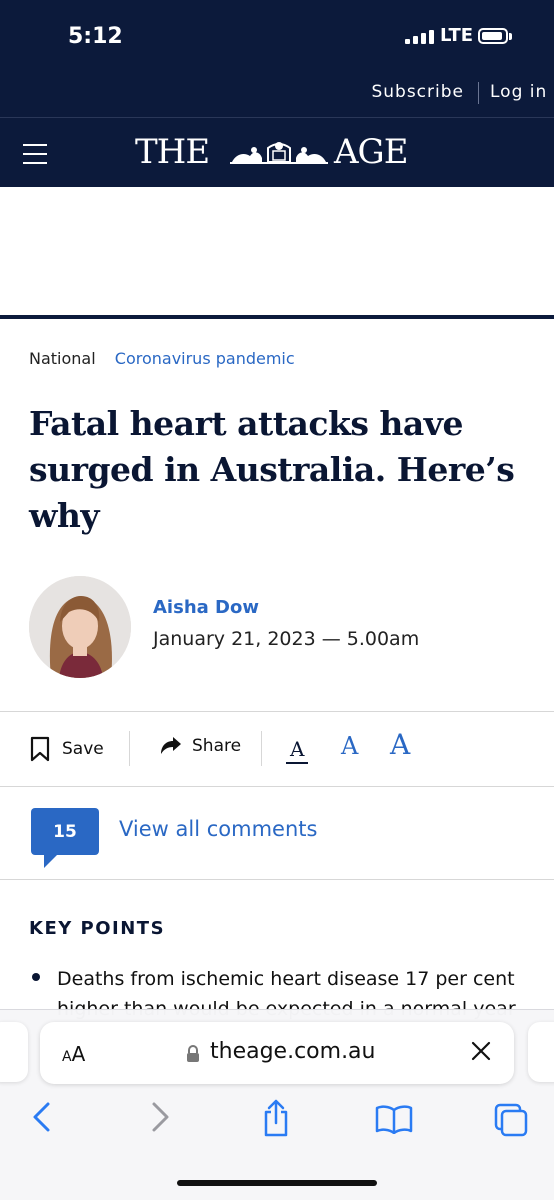 Image resolution: width=554 pixels, height=1200 pixels. What do you see at coordinates (297, 750) in the screenshot?
I see `font-size-small-button: A` at bounding box center [297, 750].